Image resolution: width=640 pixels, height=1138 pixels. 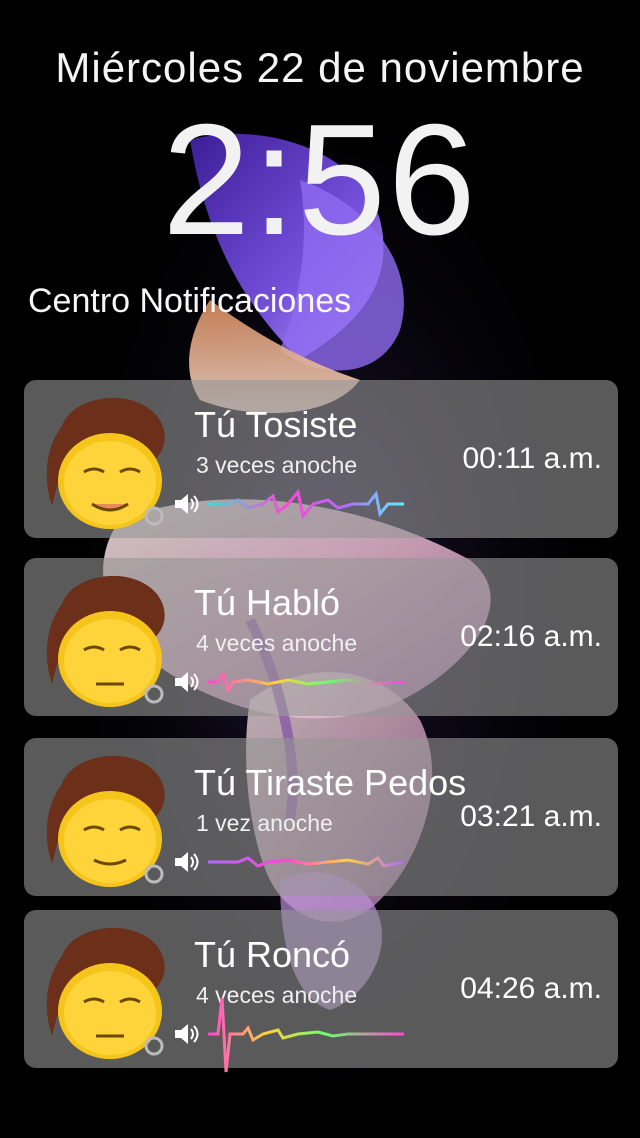 What do you see at coordinates (532, 458) in the screenshot?
I see `notification-time: 00:11 a.m.` at bounding box center [532, 458].